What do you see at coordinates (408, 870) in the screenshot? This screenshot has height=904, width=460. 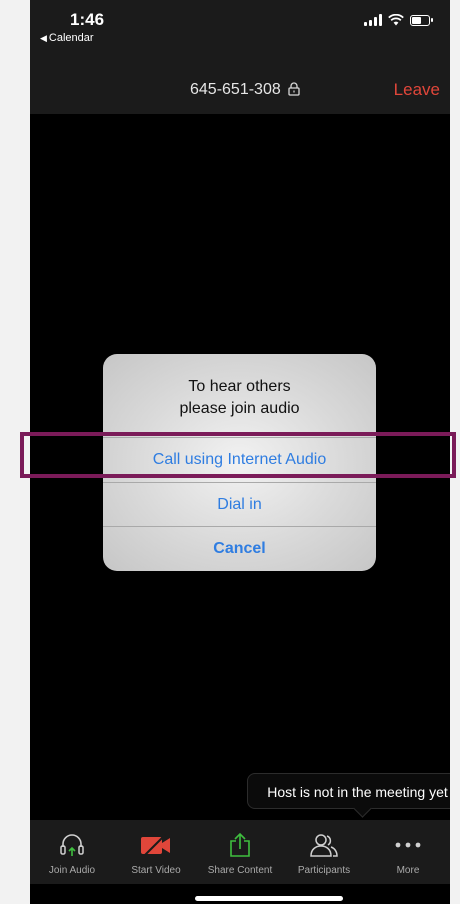 I see `more-label: More` at bounding box center [408, 870].